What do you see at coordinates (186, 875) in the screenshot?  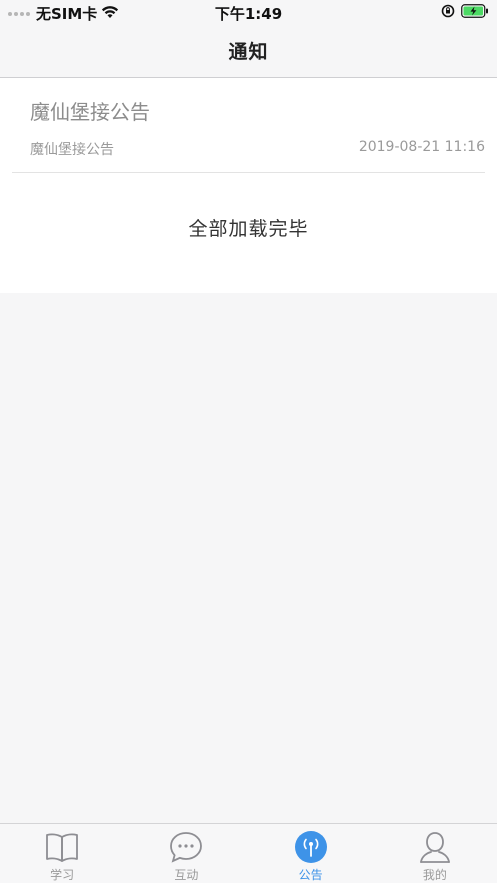 I see `tab-label: 互动` at bounding box center [186, 875].